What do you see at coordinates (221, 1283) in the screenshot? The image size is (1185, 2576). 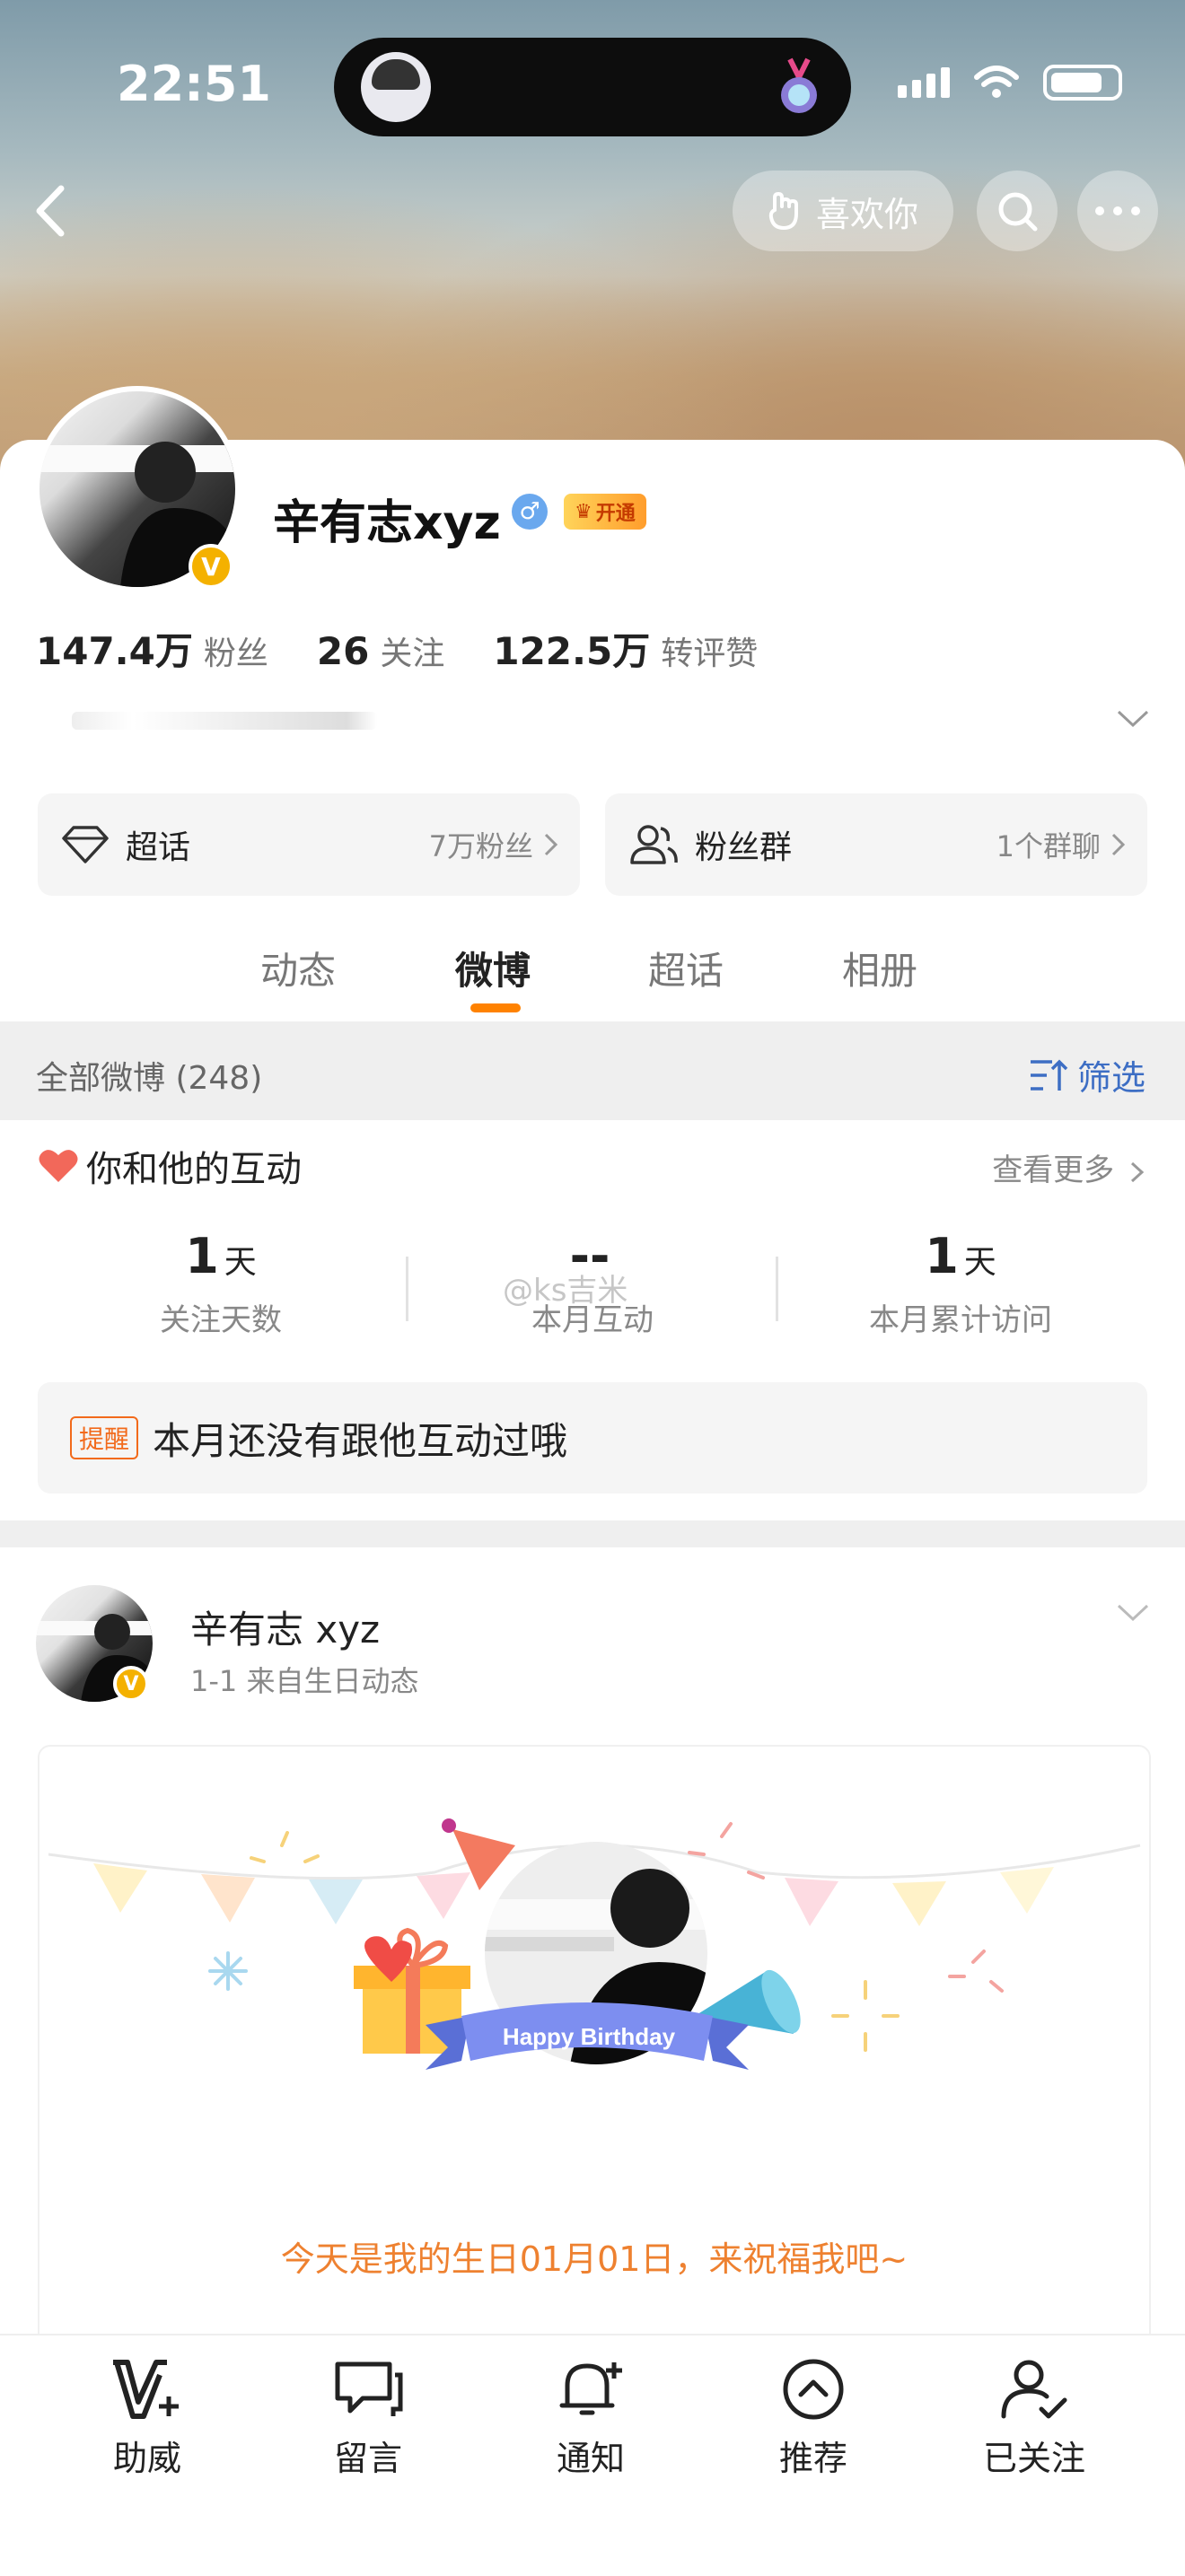 I see `metric-follow-days: 1天 关注天数` at bounding box center [221, 1283].